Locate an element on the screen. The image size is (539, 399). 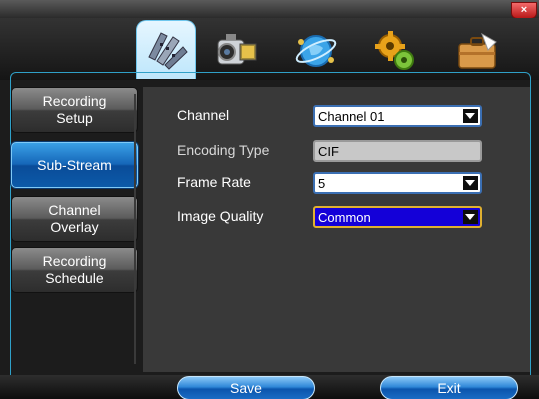
save-button: Save is located at coordinates (246, 387).